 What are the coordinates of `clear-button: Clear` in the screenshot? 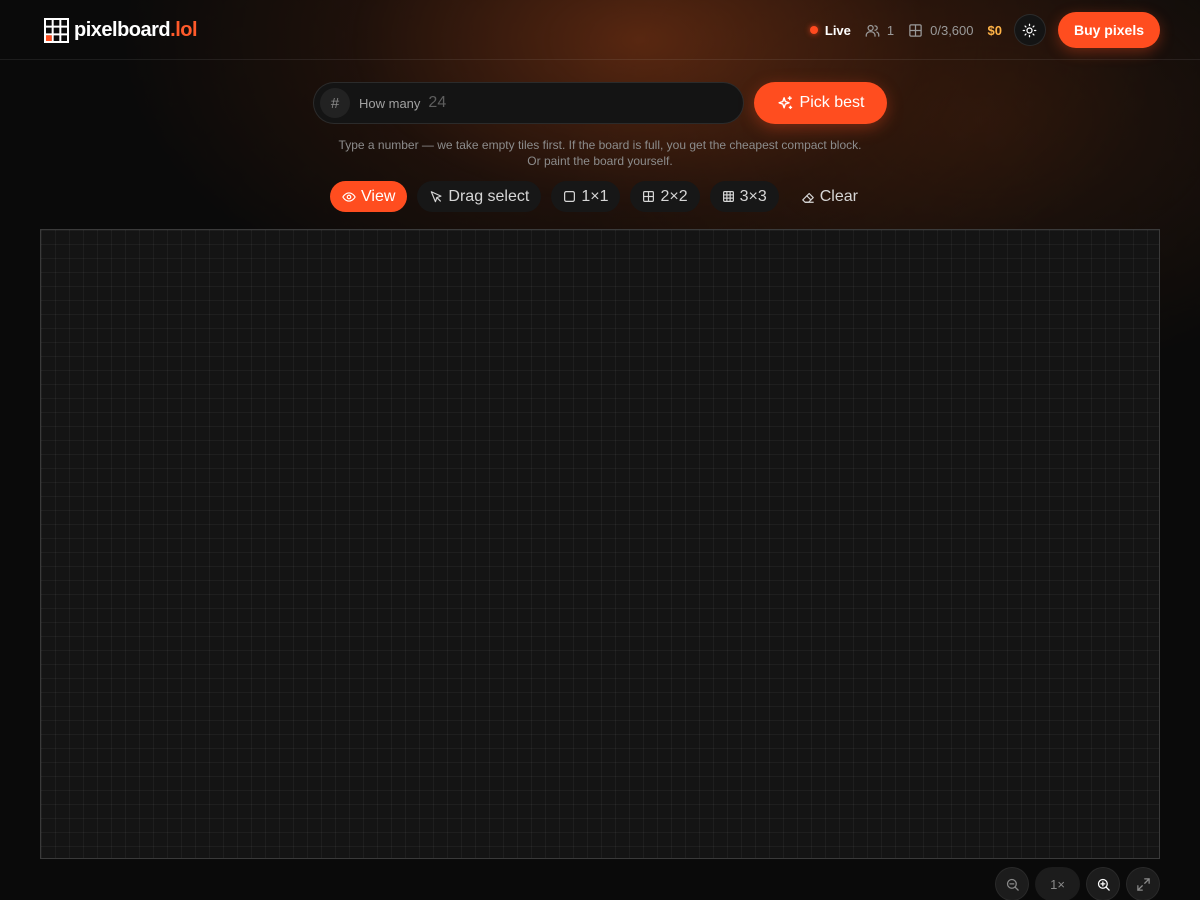 It's located at (829, 196).